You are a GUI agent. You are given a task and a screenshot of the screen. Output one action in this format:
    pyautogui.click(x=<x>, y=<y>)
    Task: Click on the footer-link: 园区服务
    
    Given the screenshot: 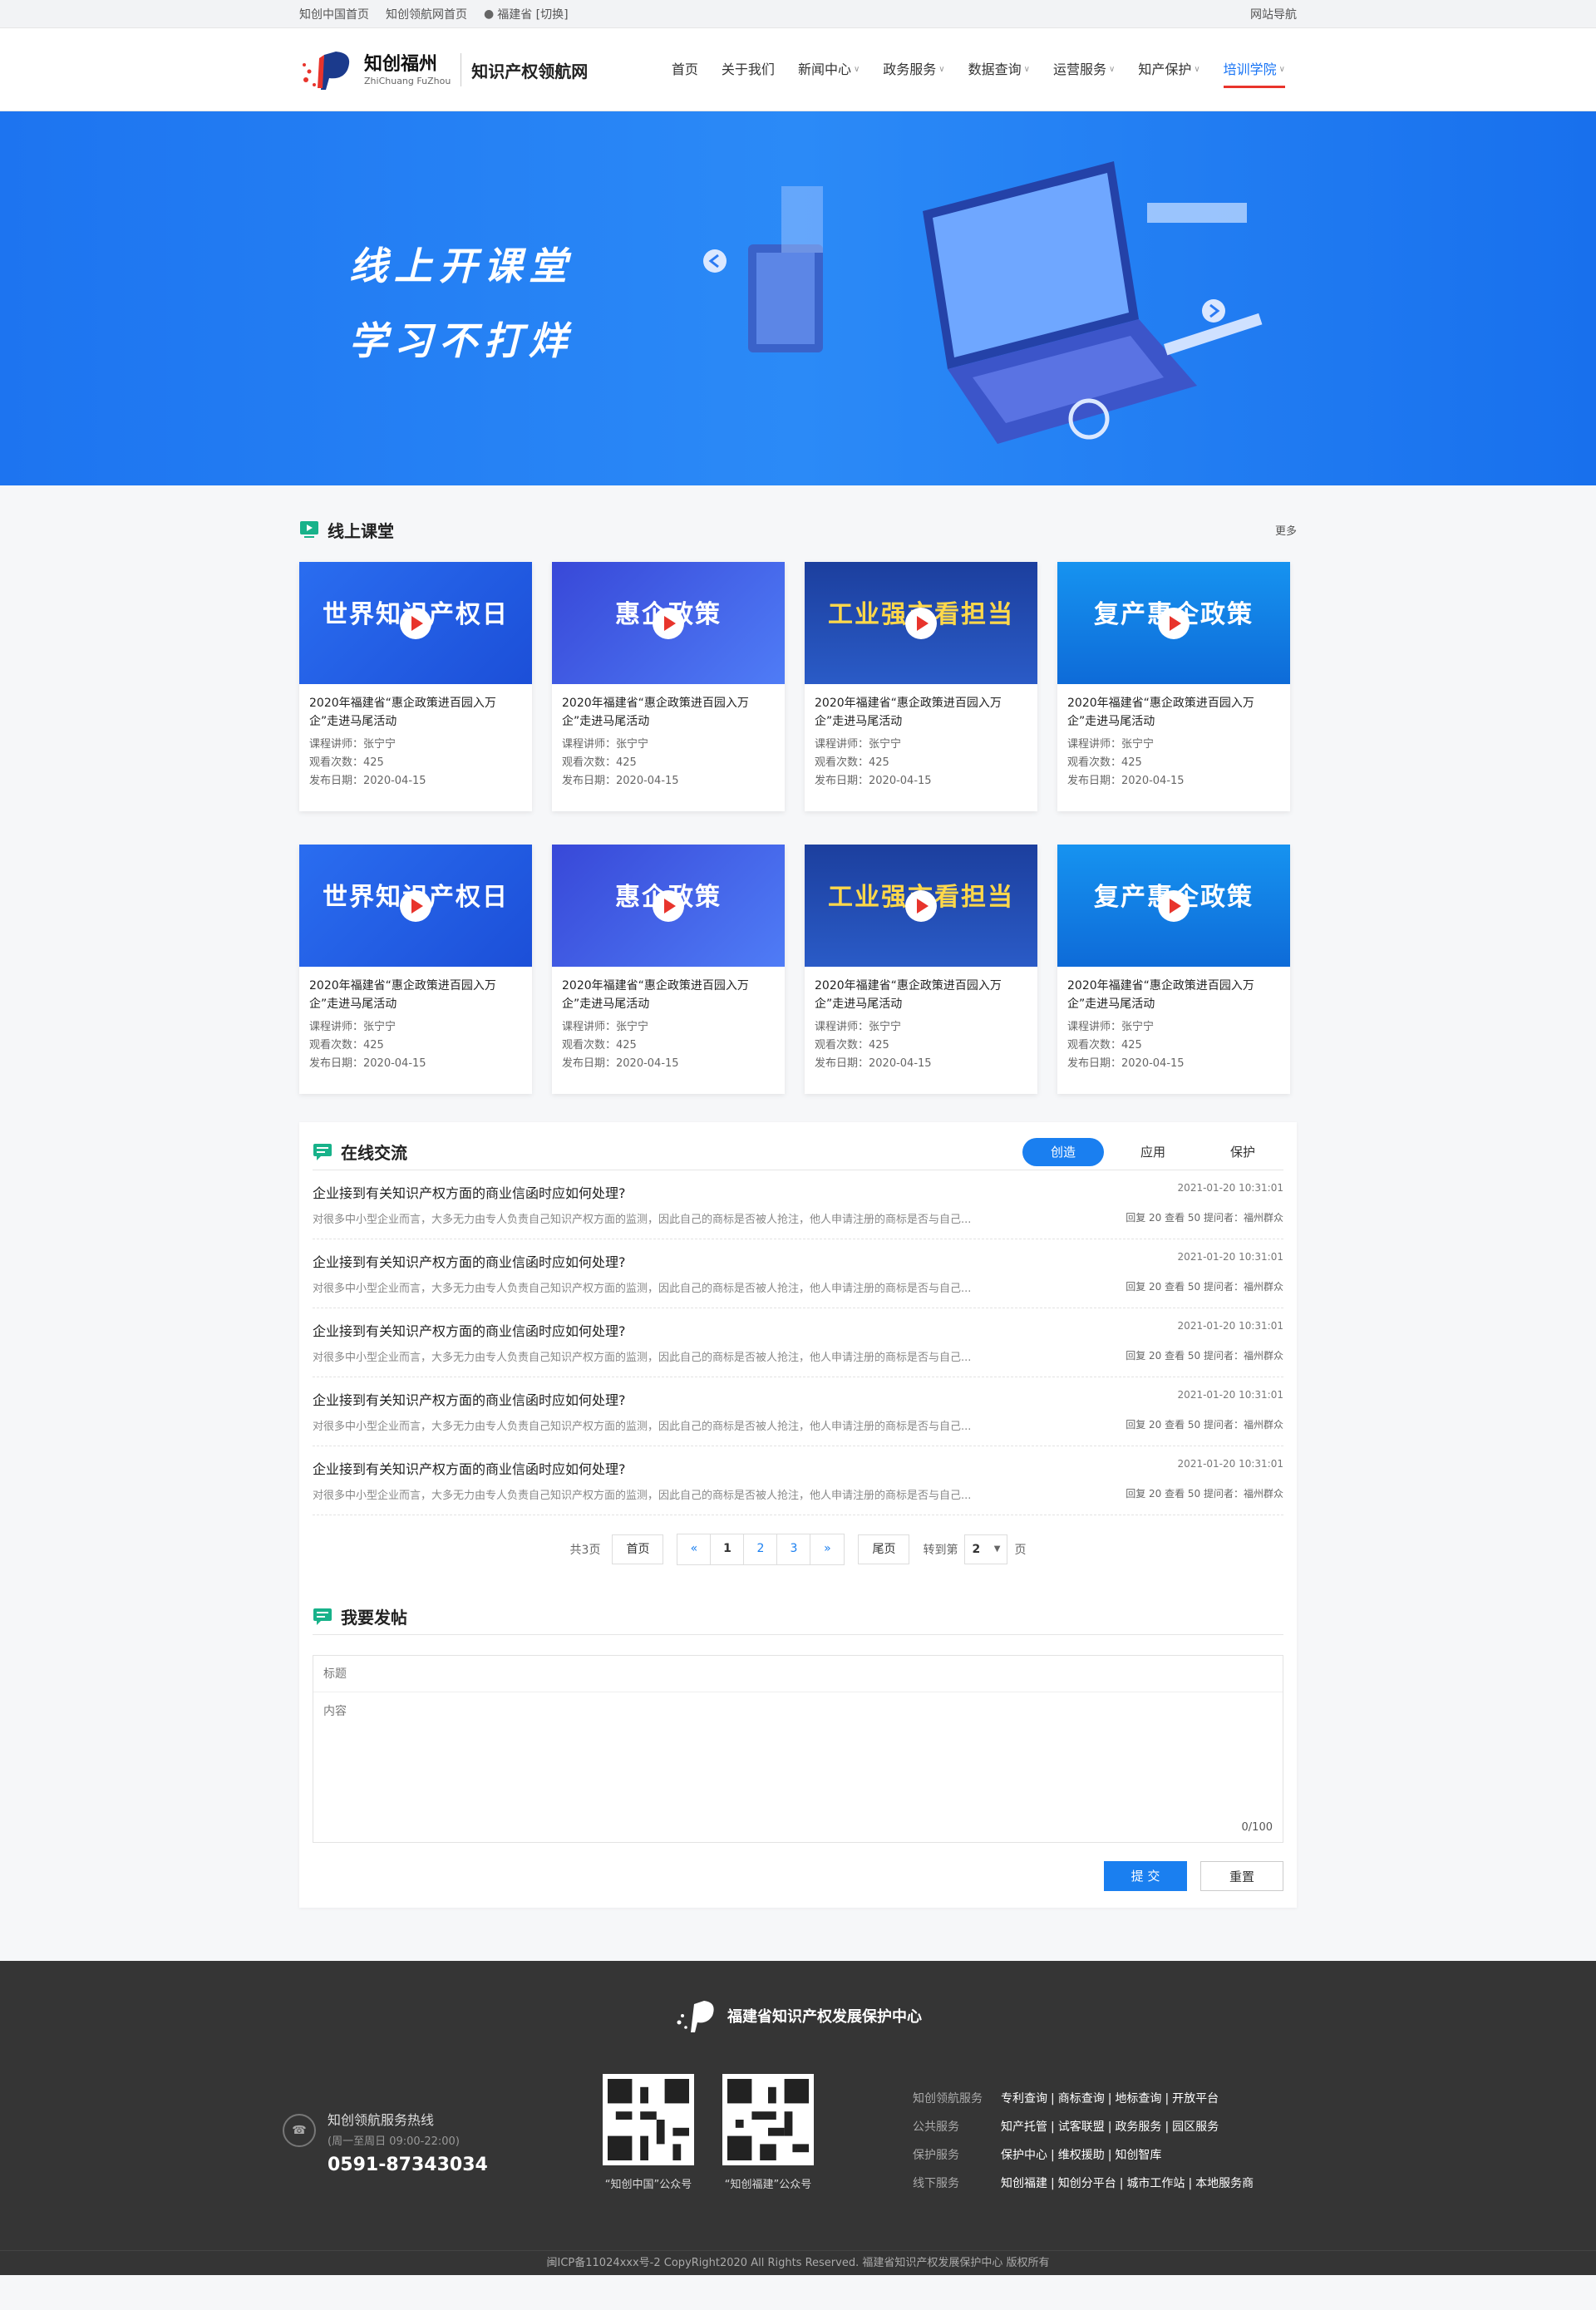 What is the action you would take?
    pyautogui.click(x=1195, y=2127)
    